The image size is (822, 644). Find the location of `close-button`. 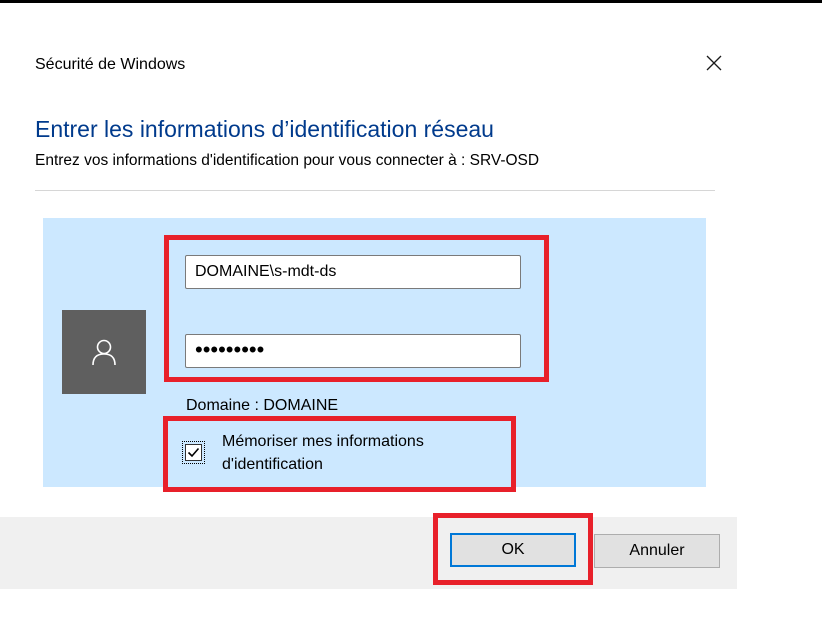

close-button is located at coordinates (714, 63).